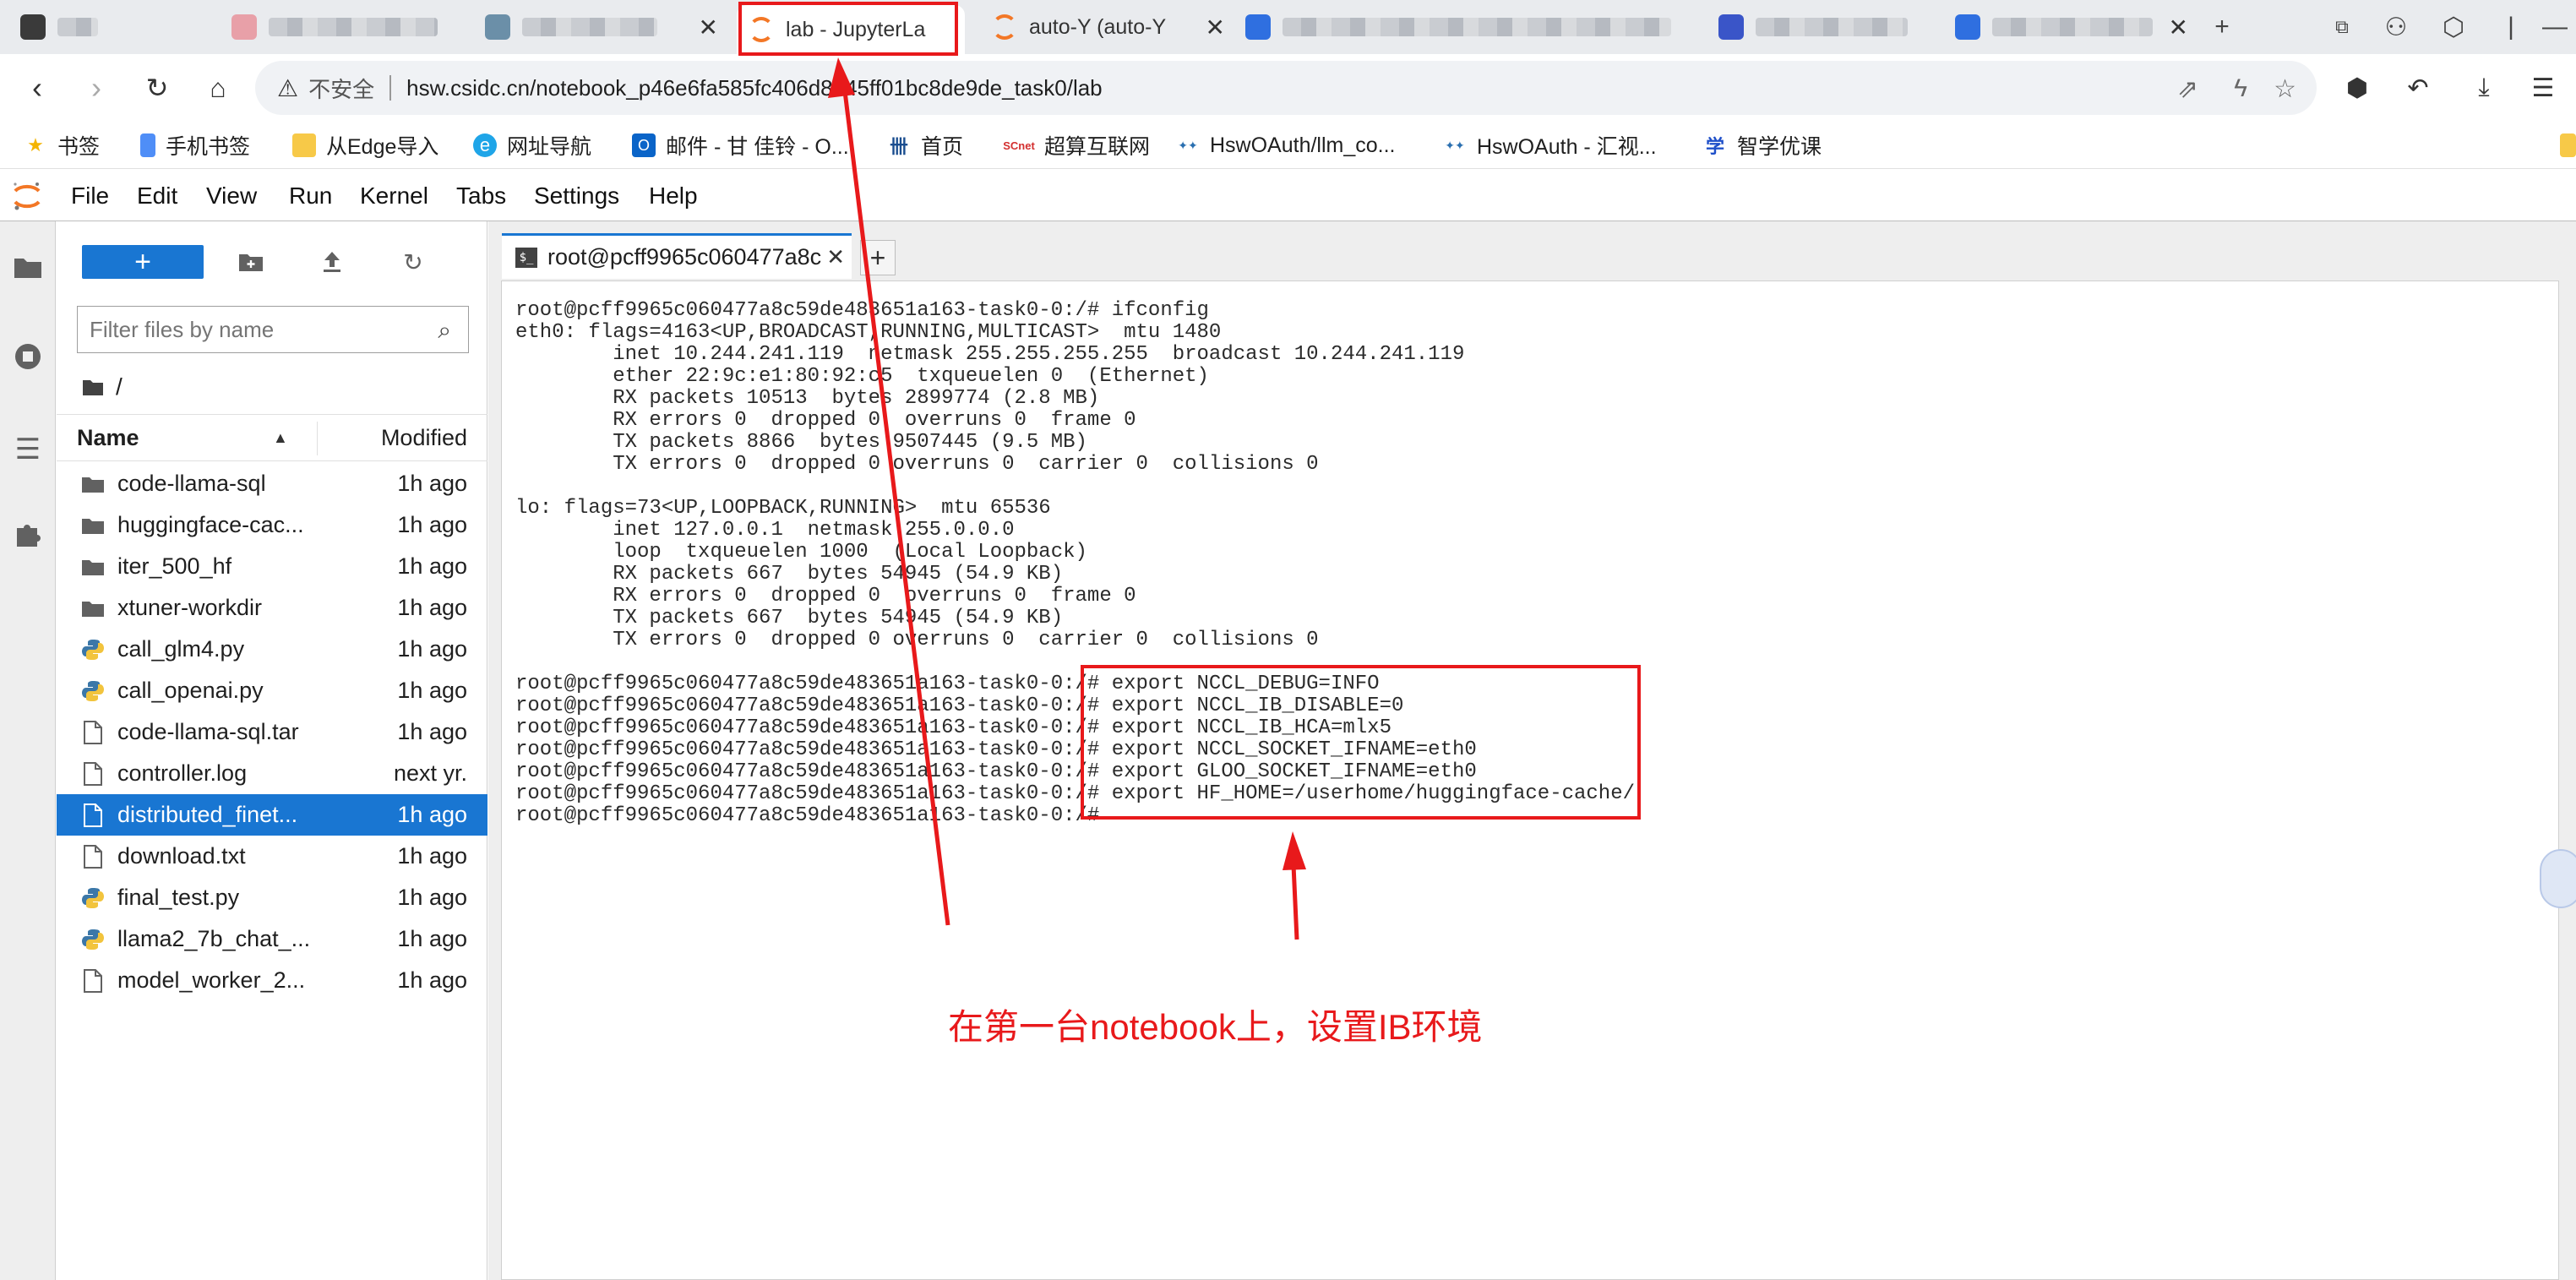 The image size is (2576, 1280). I want to click on table-of-contents-icon: ☰, so click(28, 449).